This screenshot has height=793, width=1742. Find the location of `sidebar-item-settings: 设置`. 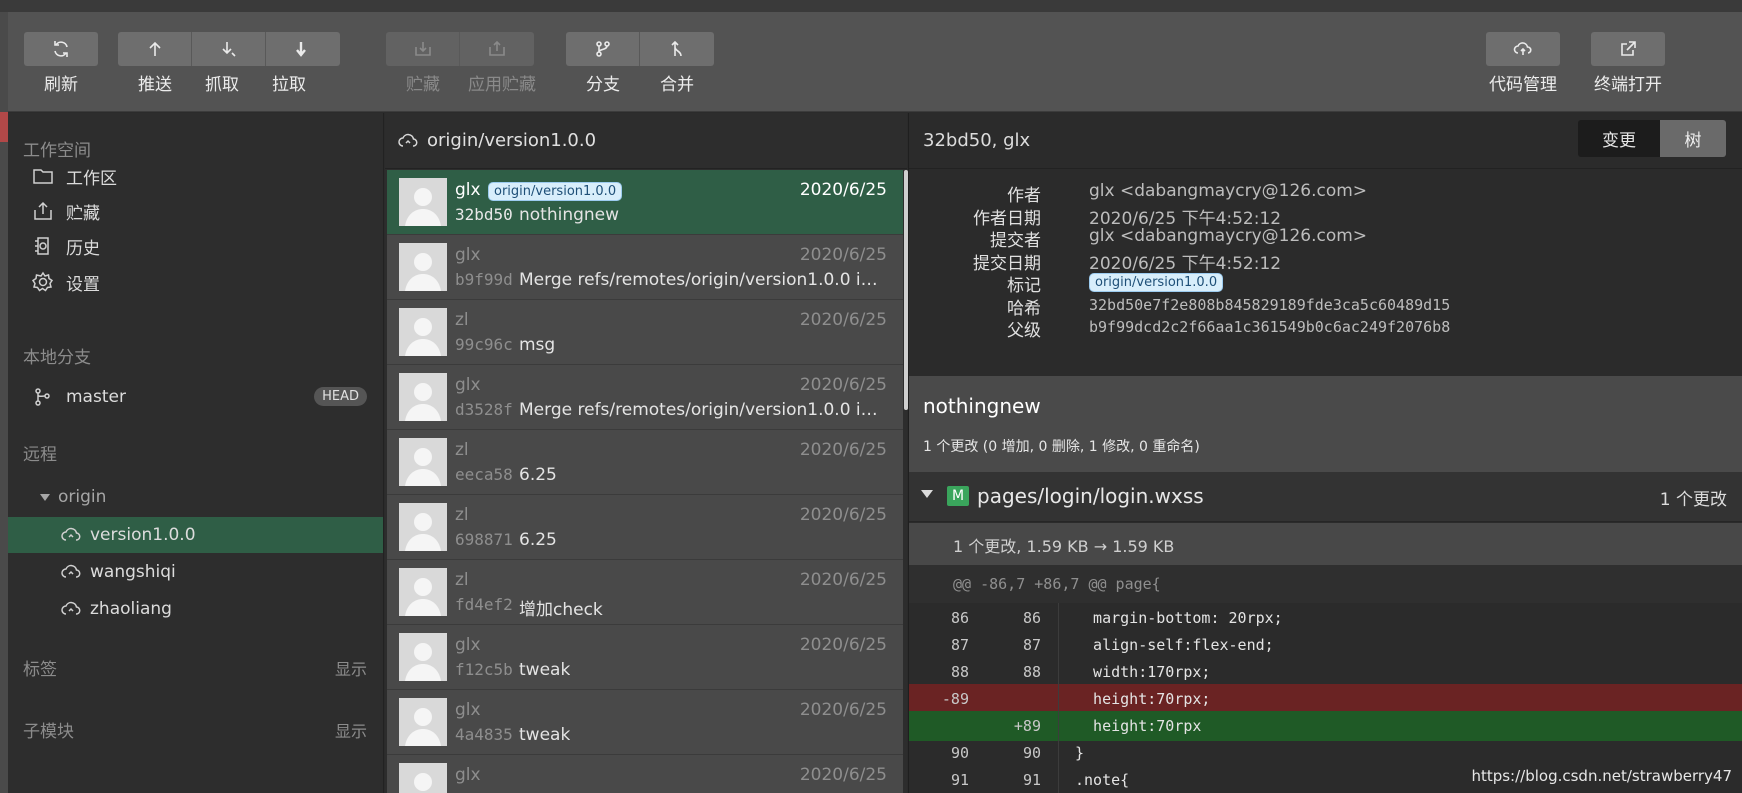

sidebar-item-settings: 设置 is located at coordinates (195, 282).